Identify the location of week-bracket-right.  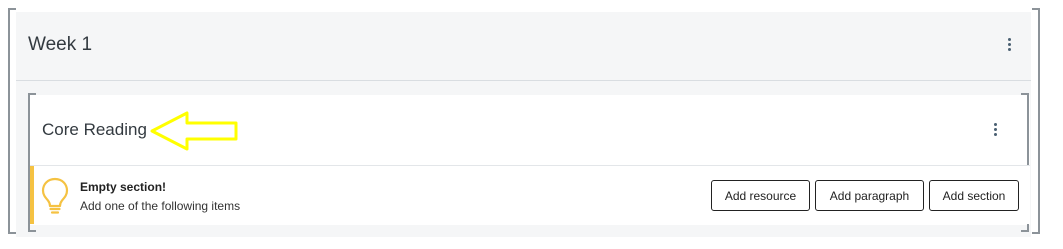
(1036, 121).